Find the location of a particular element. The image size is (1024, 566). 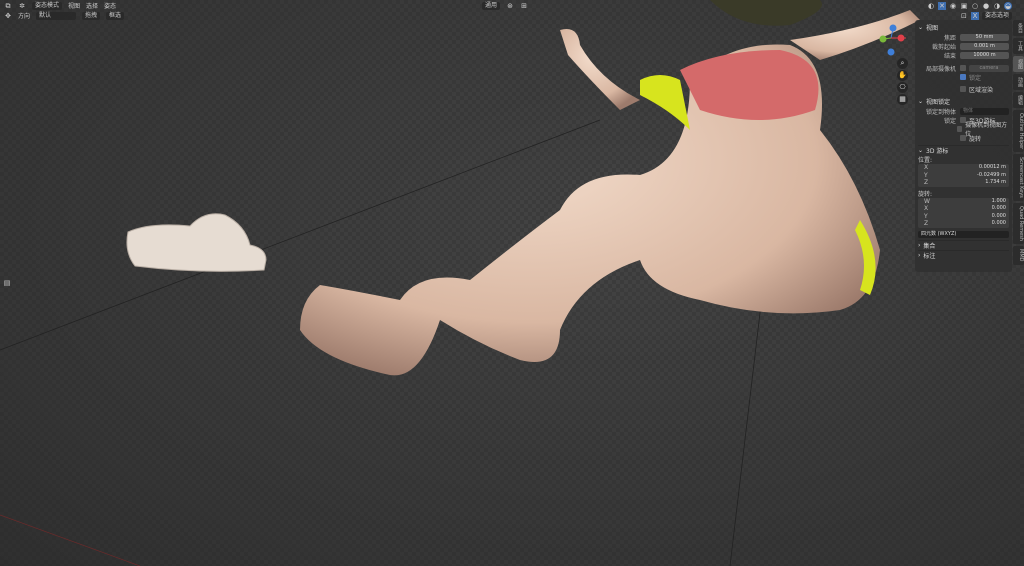

location-label: 位置: is located at coordinates (925, 160).